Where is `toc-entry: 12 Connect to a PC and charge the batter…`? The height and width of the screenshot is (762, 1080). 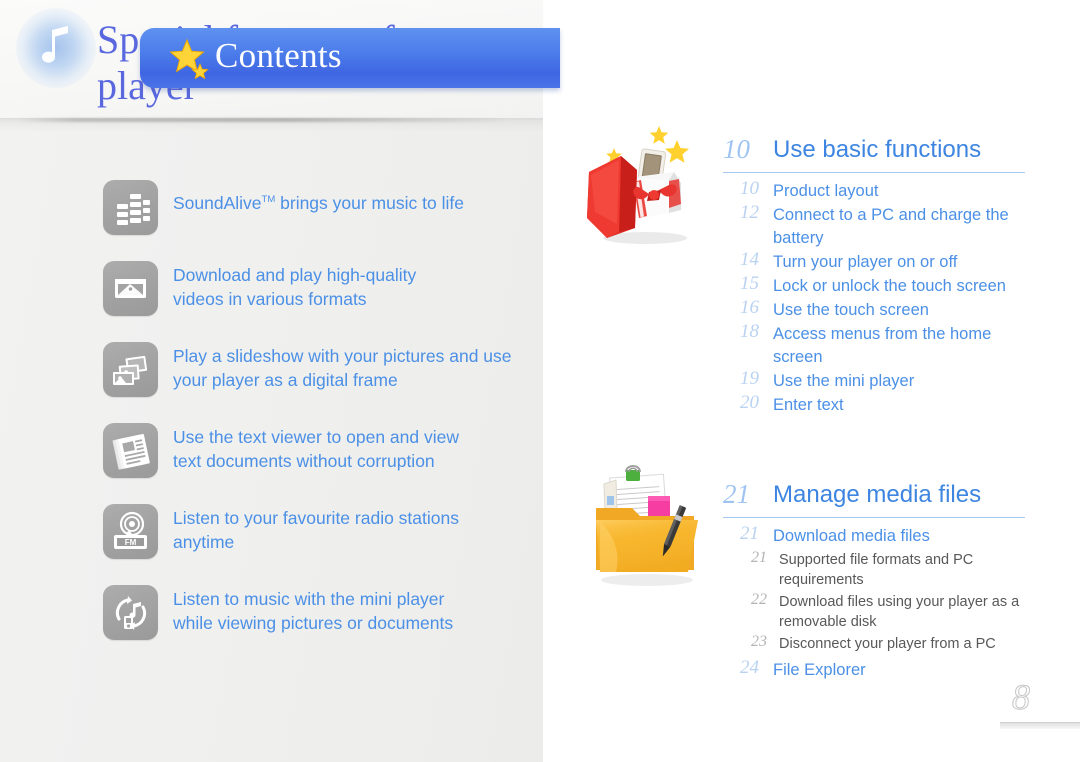
toc-entry: 12 Connect to a PC and charge the batter… is located at coordinates (883, 225).